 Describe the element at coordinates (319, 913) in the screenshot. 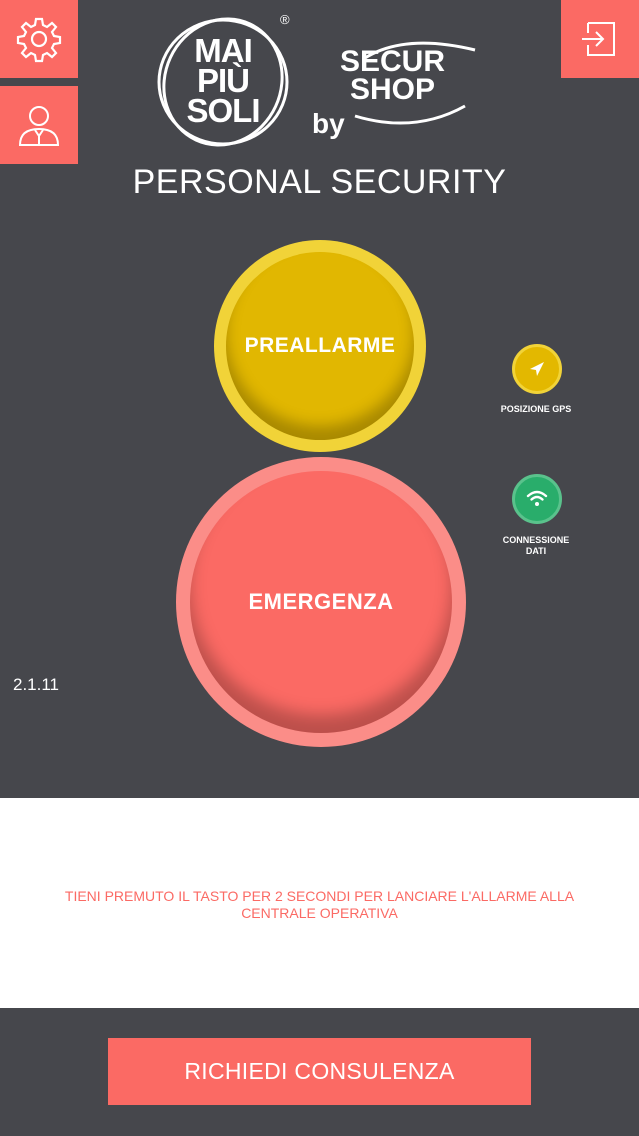

I see `instruction-line-2: CENTRALE OPERATIVA` at that location.